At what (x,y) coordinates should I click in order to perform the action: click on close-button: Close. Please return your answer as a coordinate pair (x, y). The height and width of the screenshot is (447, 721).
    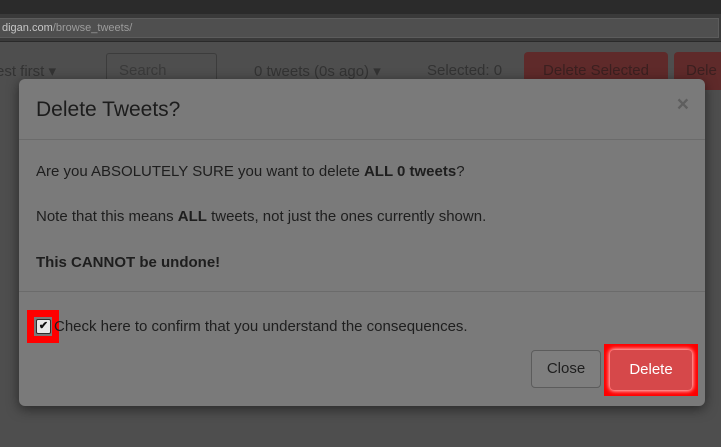
    Looking at the image, I should click on (566, 369).